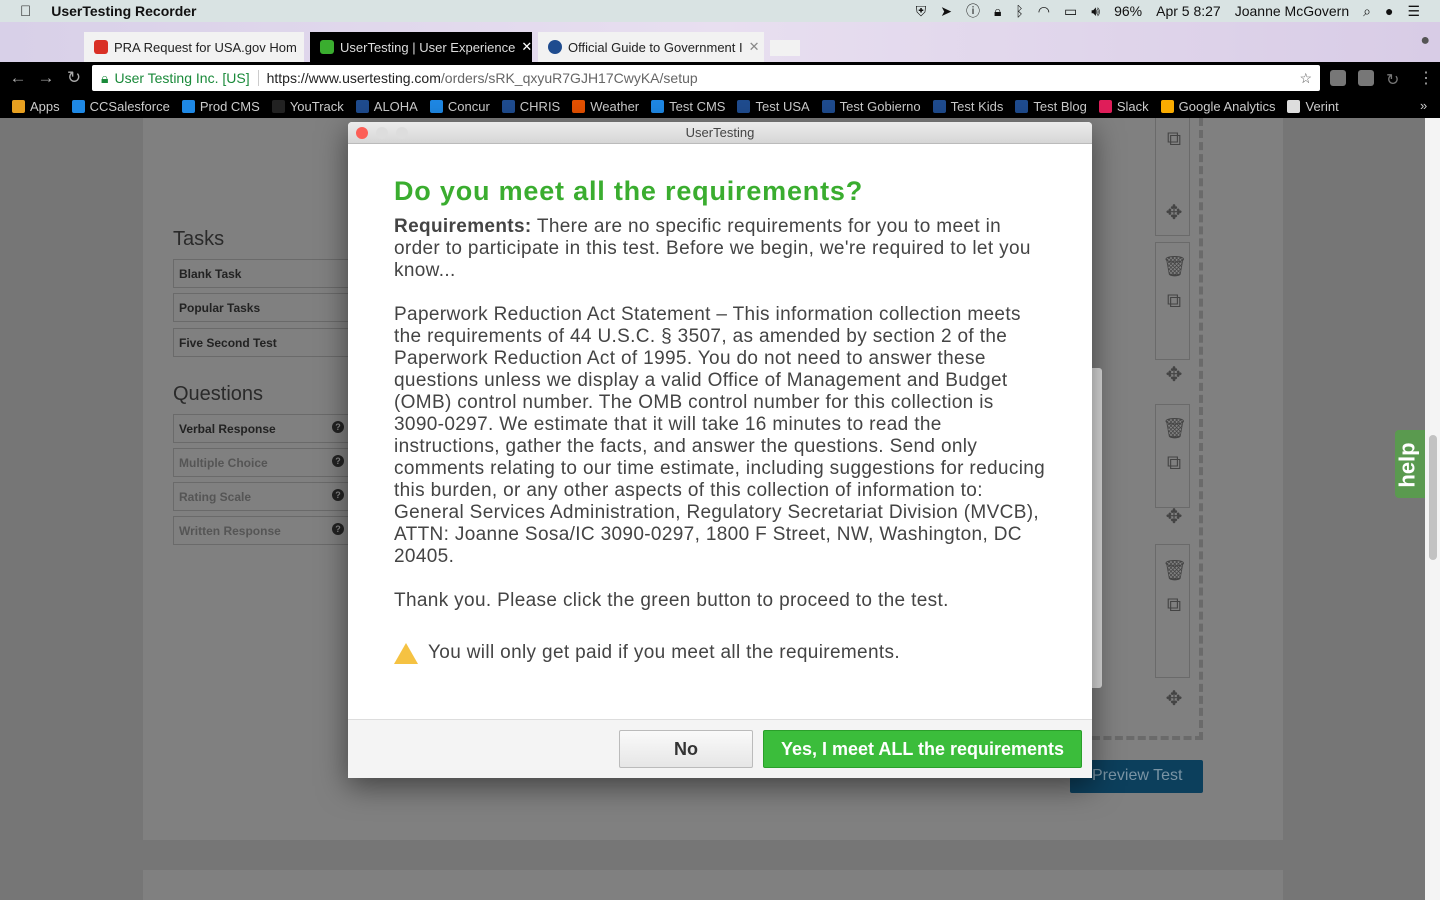  What do you see at coordinates (686, 749) in the screenshot?
I see `no-button: No` at bounding box center [686, 749].